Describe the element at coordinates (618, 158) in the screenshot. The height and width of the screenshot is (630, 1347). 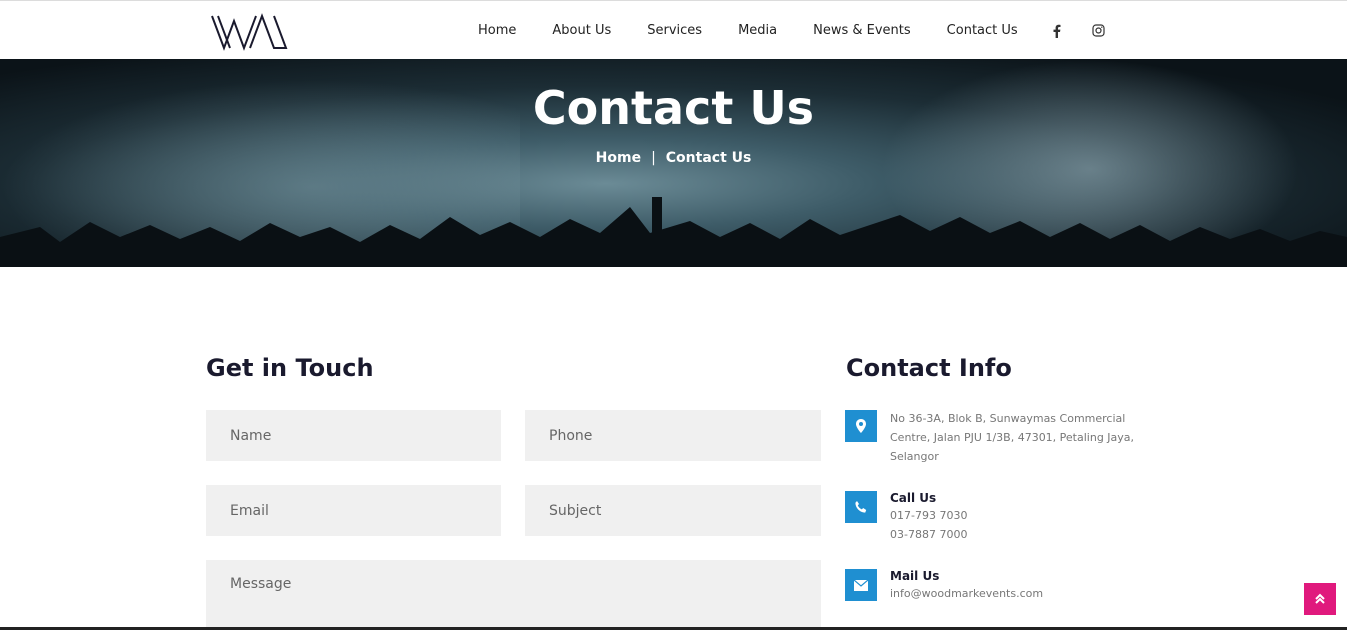
I see `breadcrumb-home: Home` at that location.